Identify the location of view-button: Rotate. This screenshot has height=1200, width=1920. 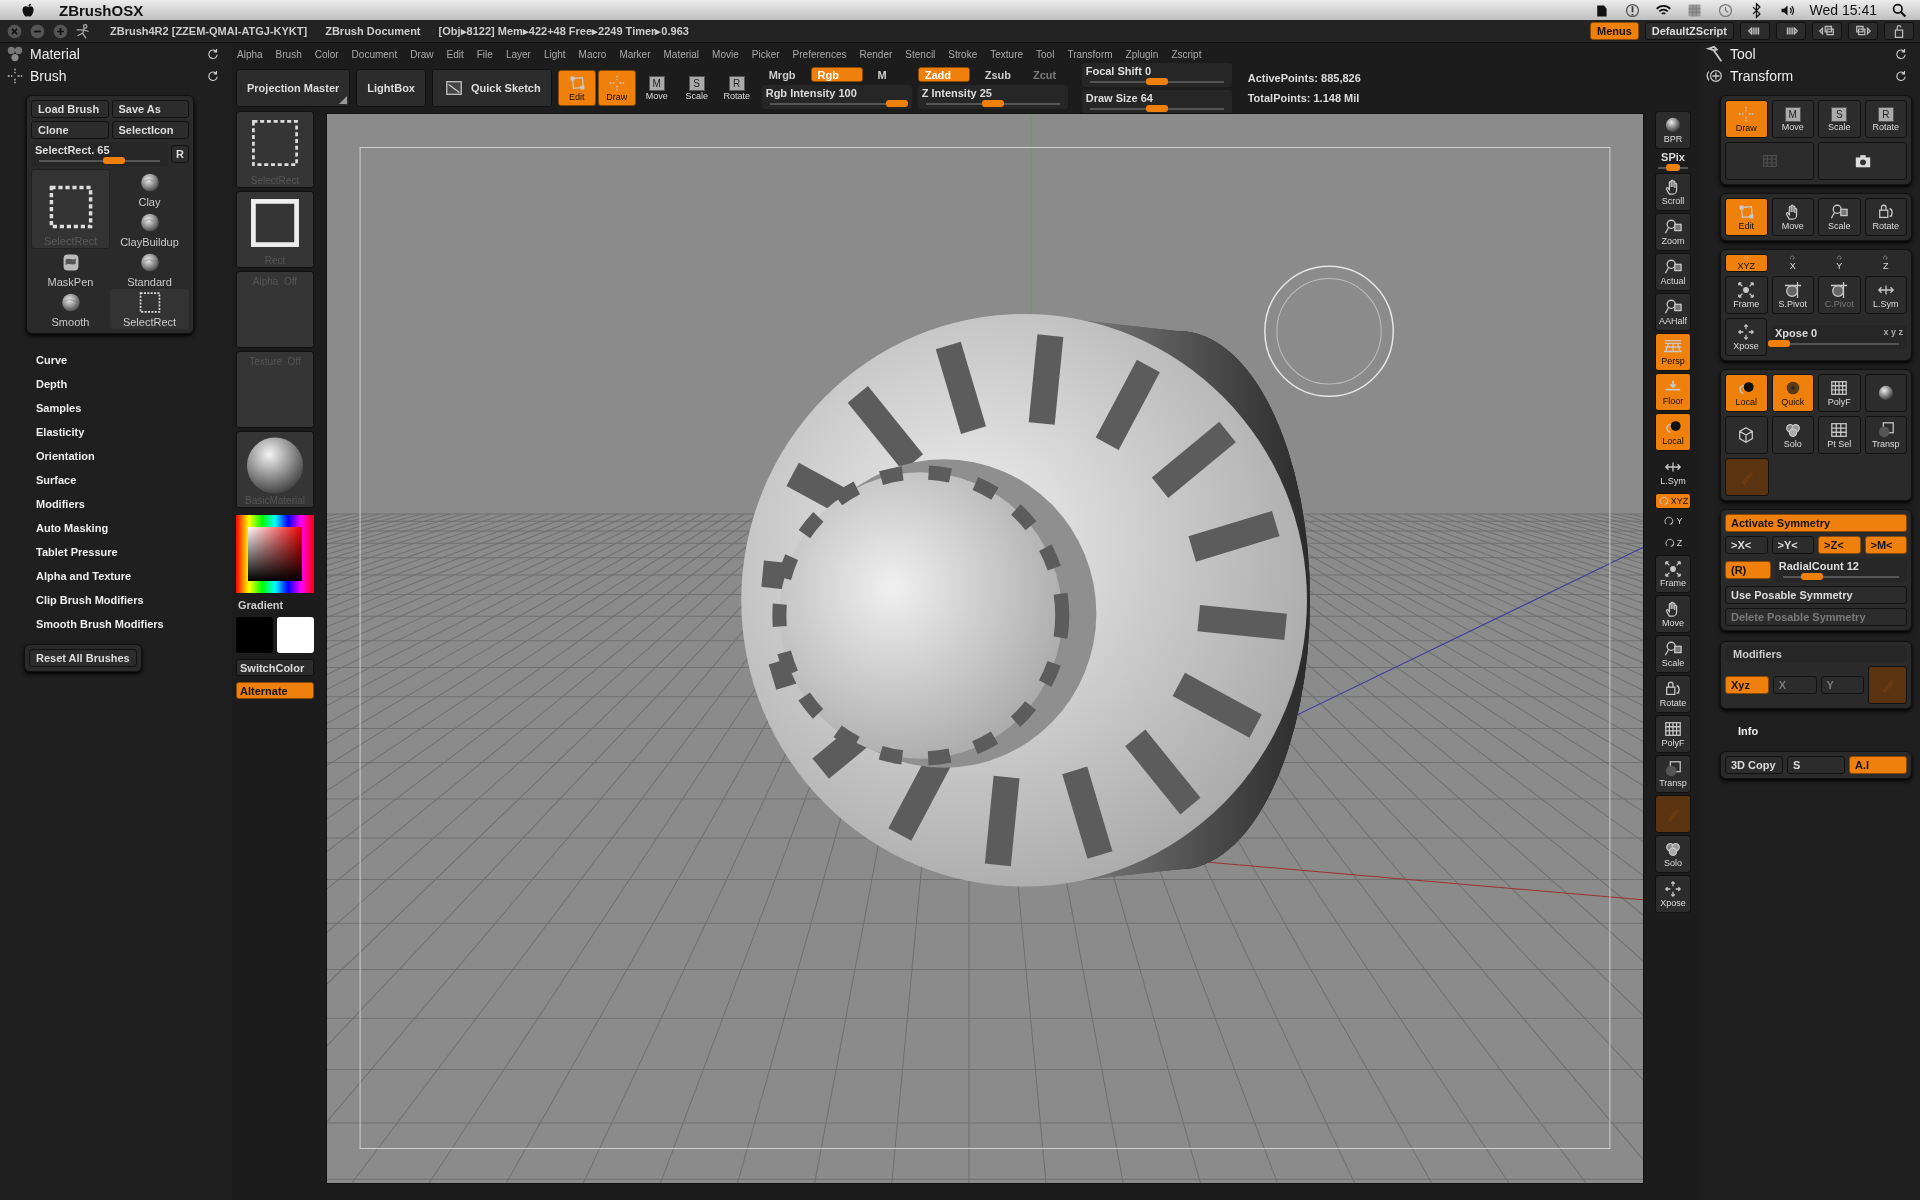
(1673, 694).